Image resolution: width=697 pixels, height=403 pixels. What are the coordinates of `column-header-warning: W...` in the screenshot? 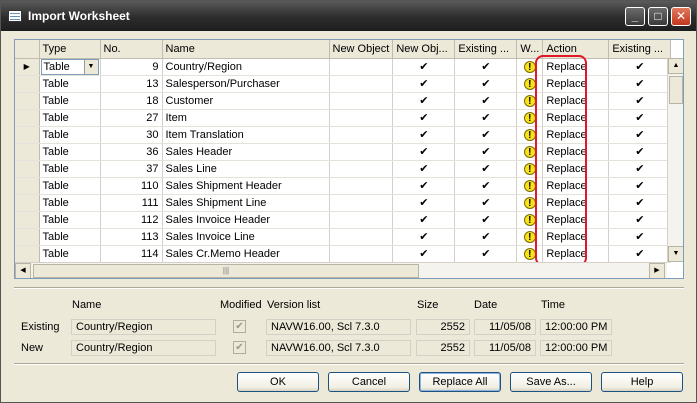 It's located at (530, 49).